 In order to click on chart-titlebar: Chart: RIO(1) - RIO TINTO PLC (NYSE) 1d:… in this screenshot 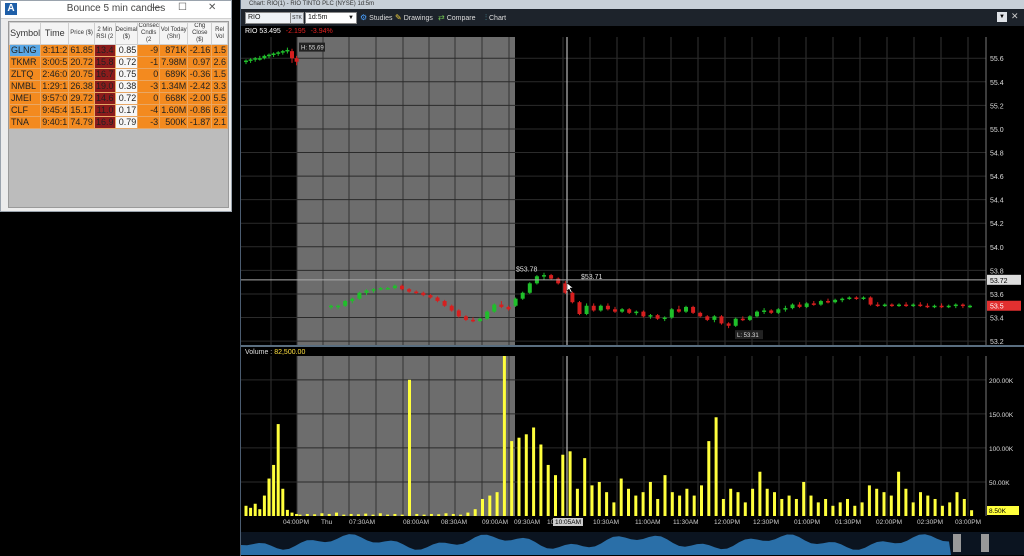, I will do `click(632, 4)`.